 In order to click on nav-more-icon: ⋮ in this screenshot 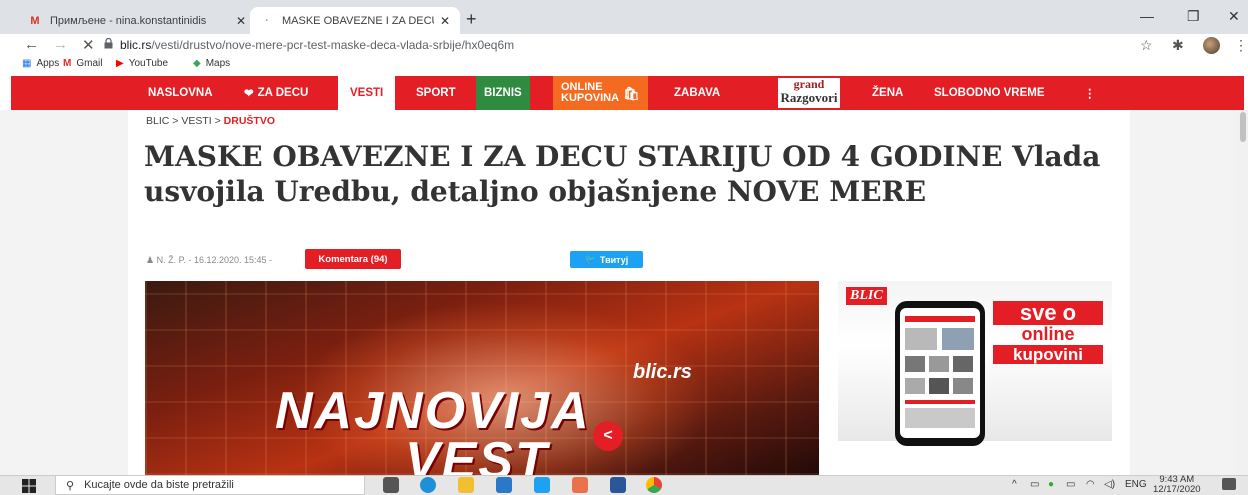, I will do `click(1090, 93)`.